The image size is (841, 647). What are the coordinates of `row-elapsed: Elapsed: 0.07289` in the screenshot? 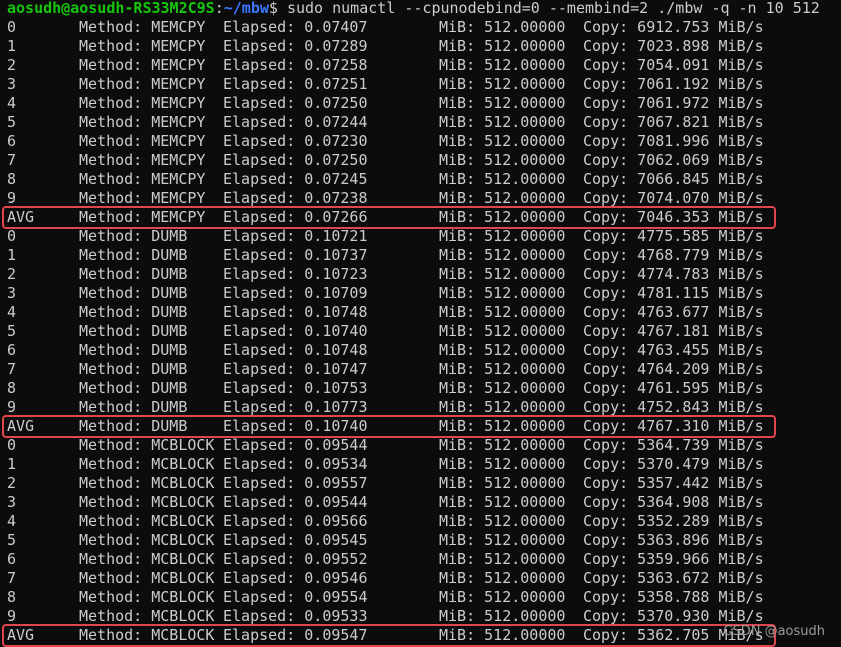 It's located at (295, 46).